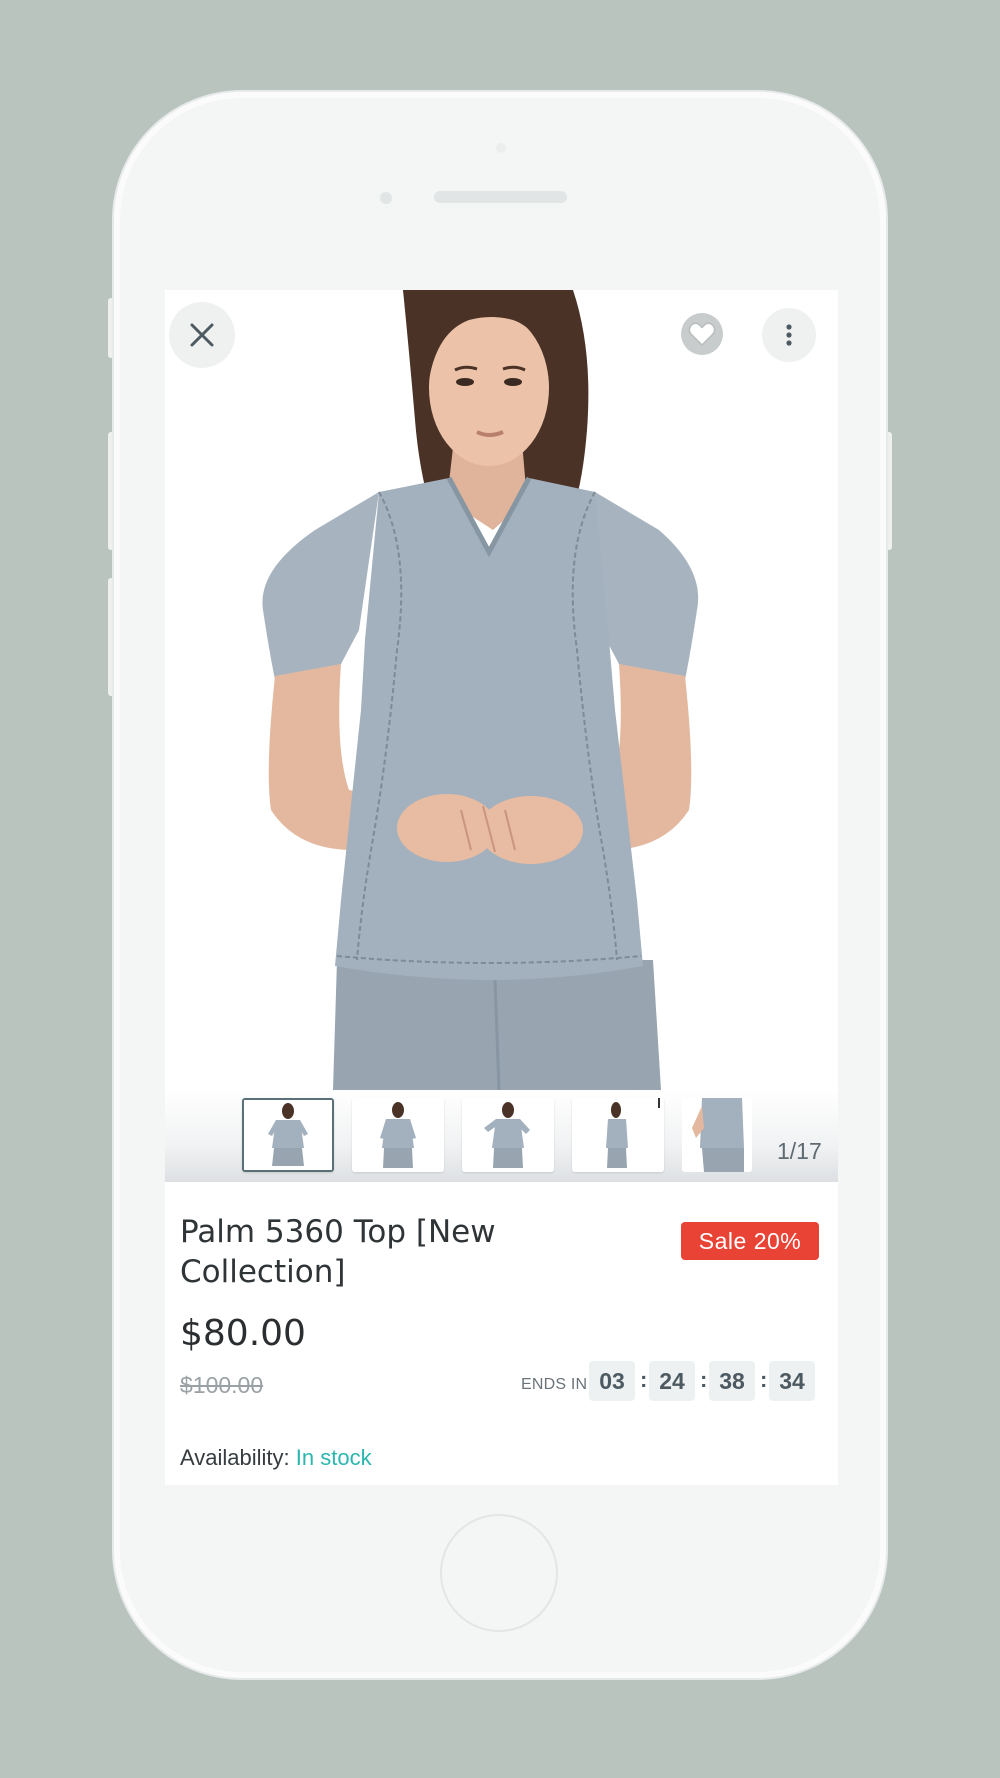 The image size is (1000, 1778). I want to click on phone-front-camera, so click(386, 198).